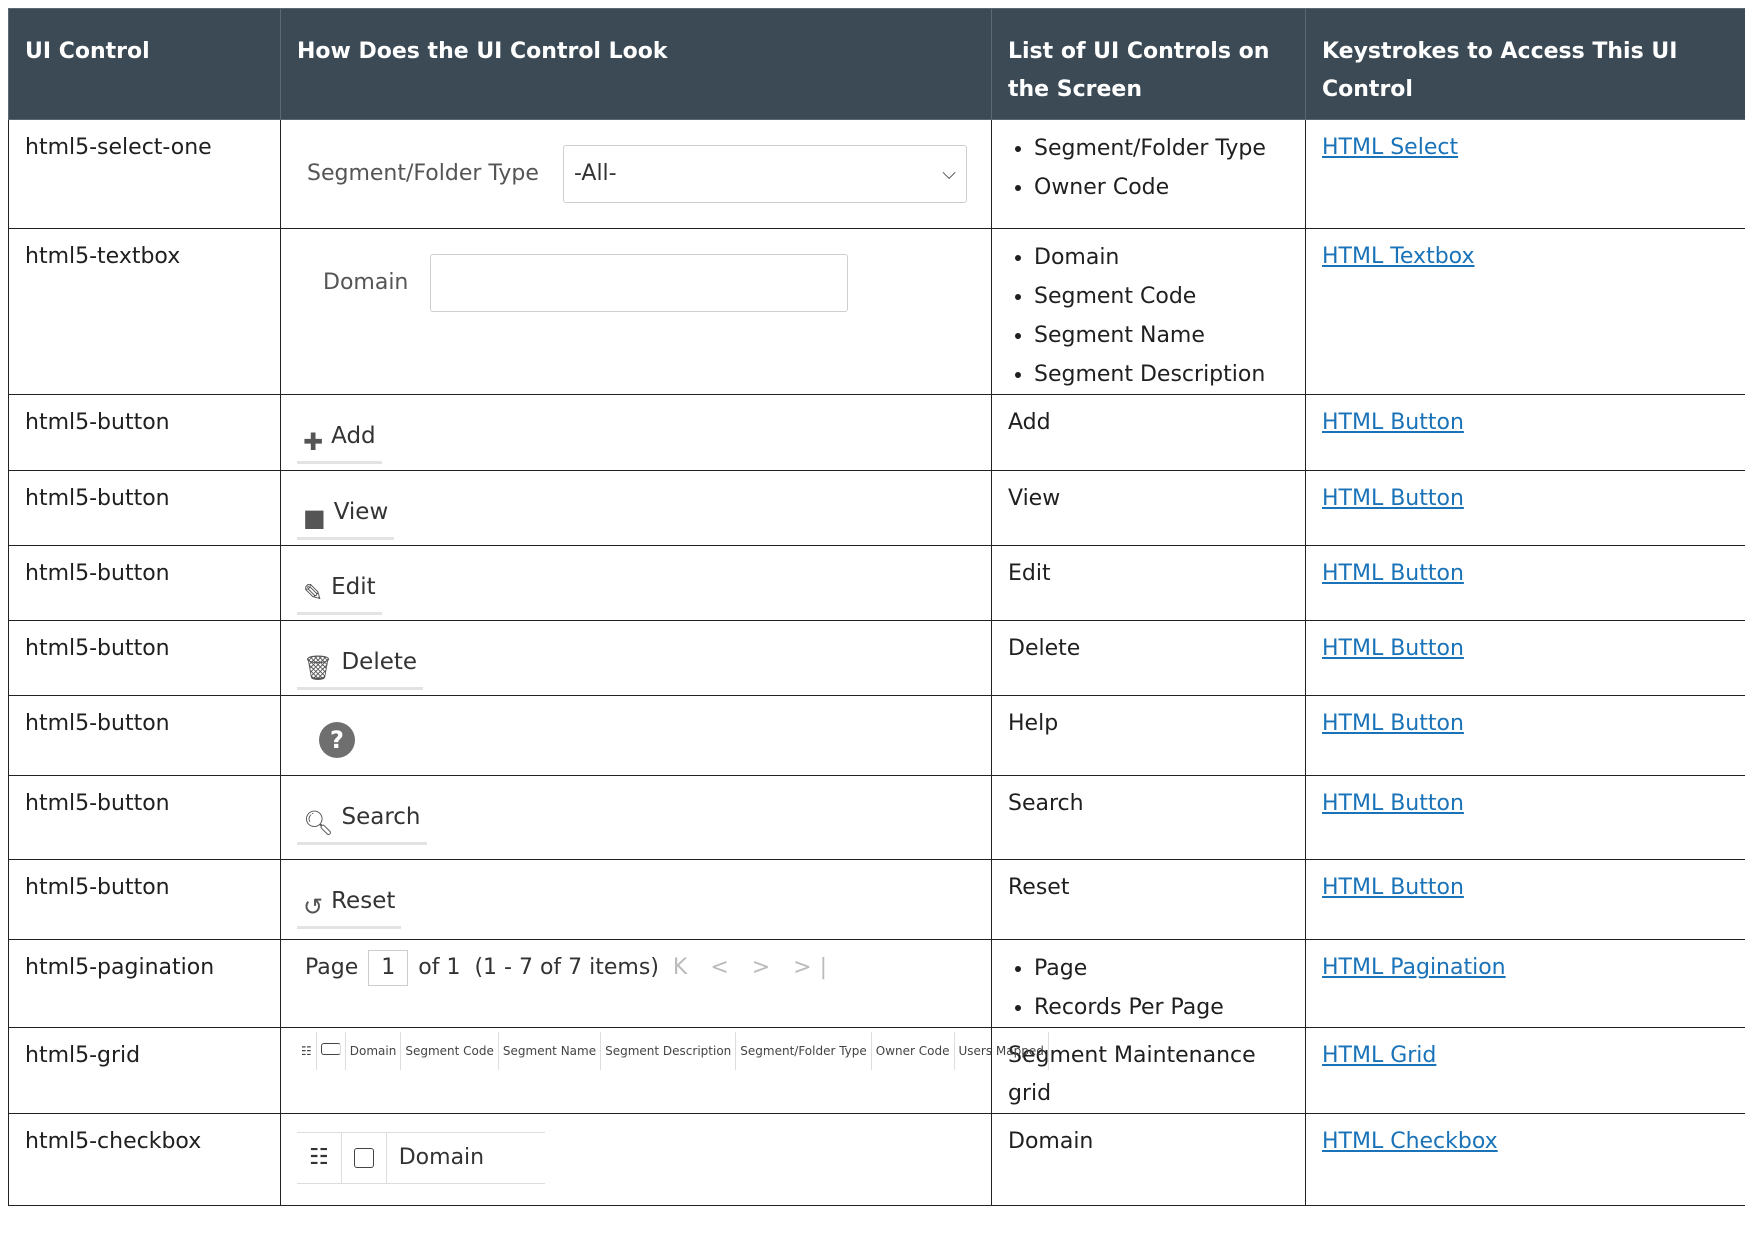 Image resolution: width=1745 pixels, height=1238 pixels. Describe the element at coordinates (1390, 147) in the screenshot. I see `html-select-link: HTML Select` at that location.